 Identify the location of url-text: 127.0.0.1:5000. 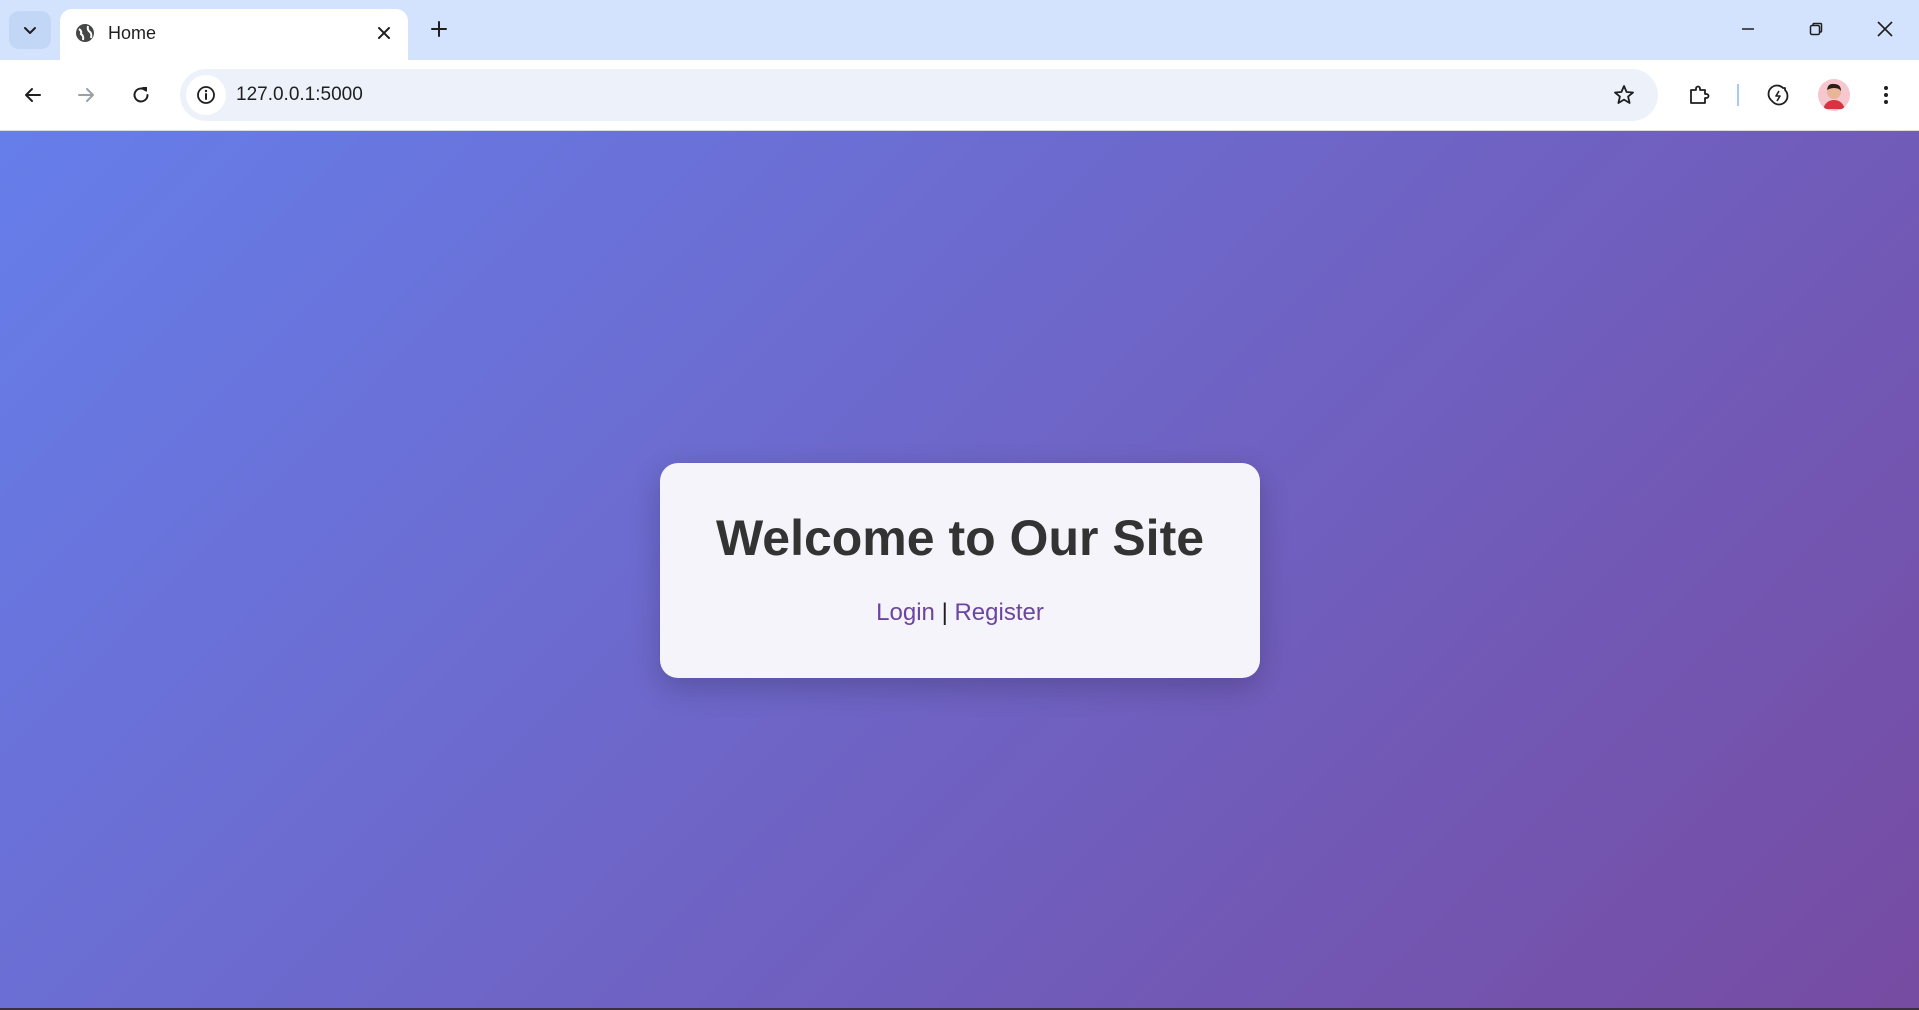
(299, 95).